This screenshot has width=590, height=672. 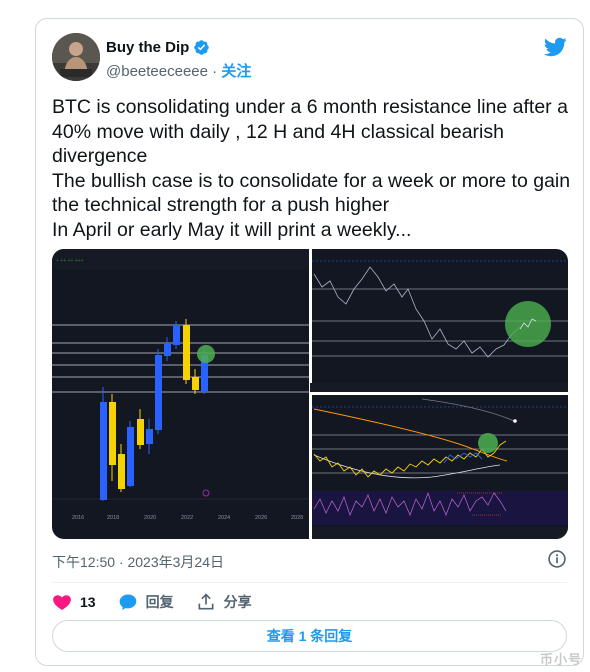 What do you see at coordinates (78, 518) in the screenshot?
I see `x-tick-label: 2016` at bounding box center [78, 518].